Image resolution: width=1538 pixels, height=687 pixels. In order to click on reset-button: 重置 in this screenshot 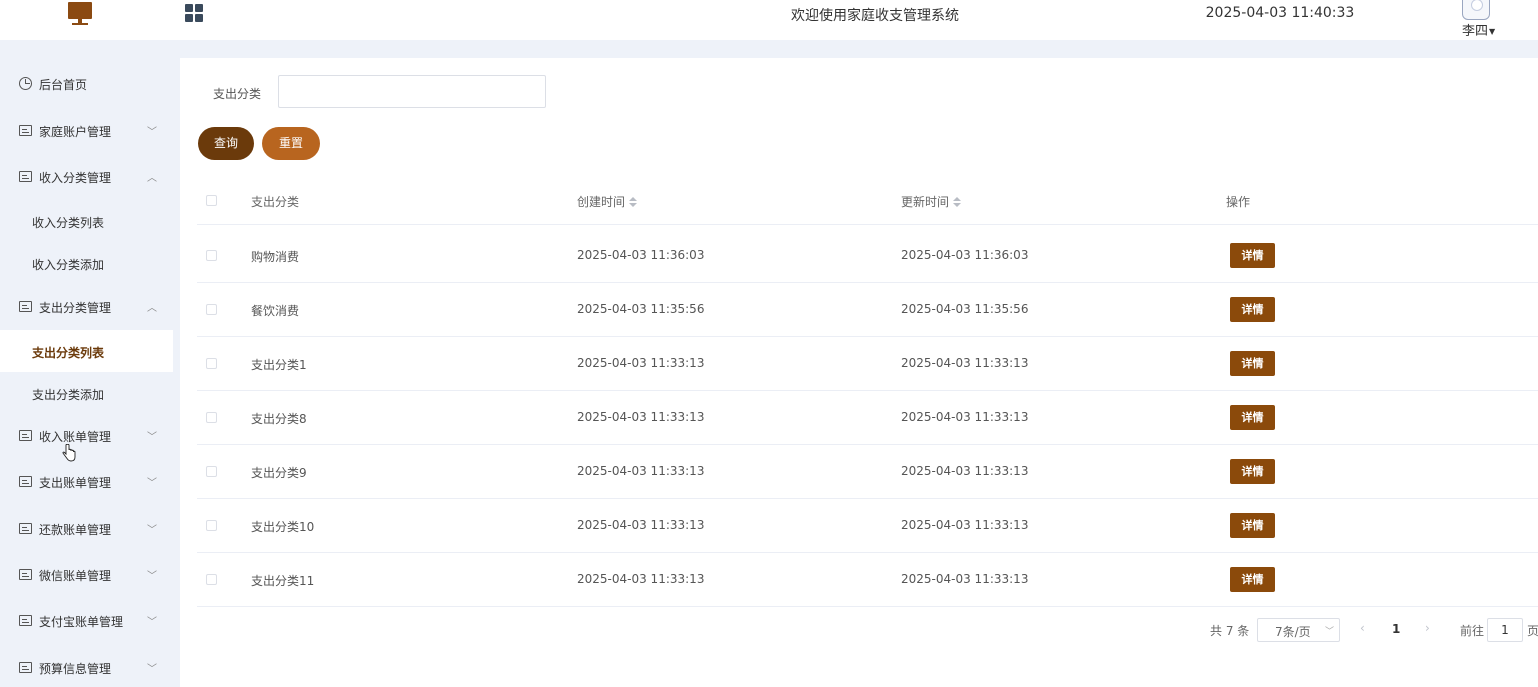, I will do `click(291, 143)`.